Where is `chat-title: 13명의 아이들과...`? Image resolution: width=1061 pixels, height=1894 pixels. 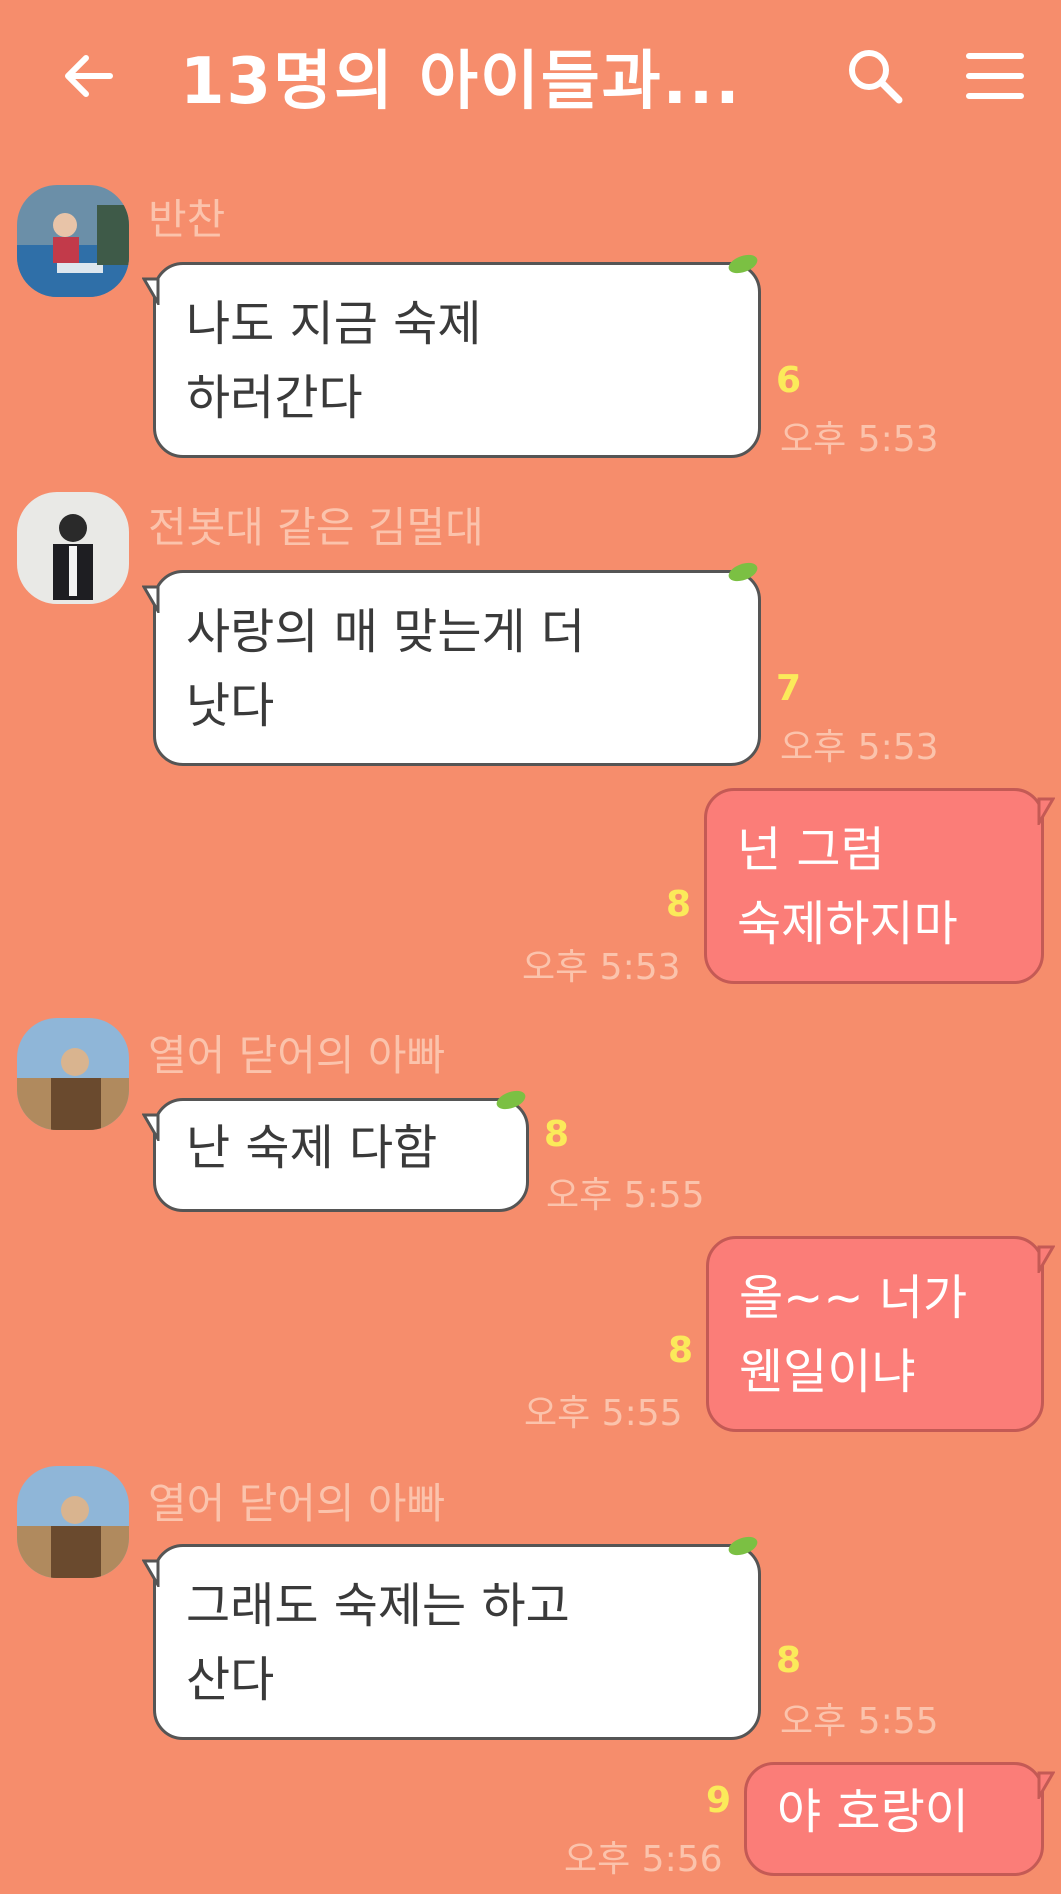
chat-title: 13명의 아이들과... is located at coordinates (461, 82).